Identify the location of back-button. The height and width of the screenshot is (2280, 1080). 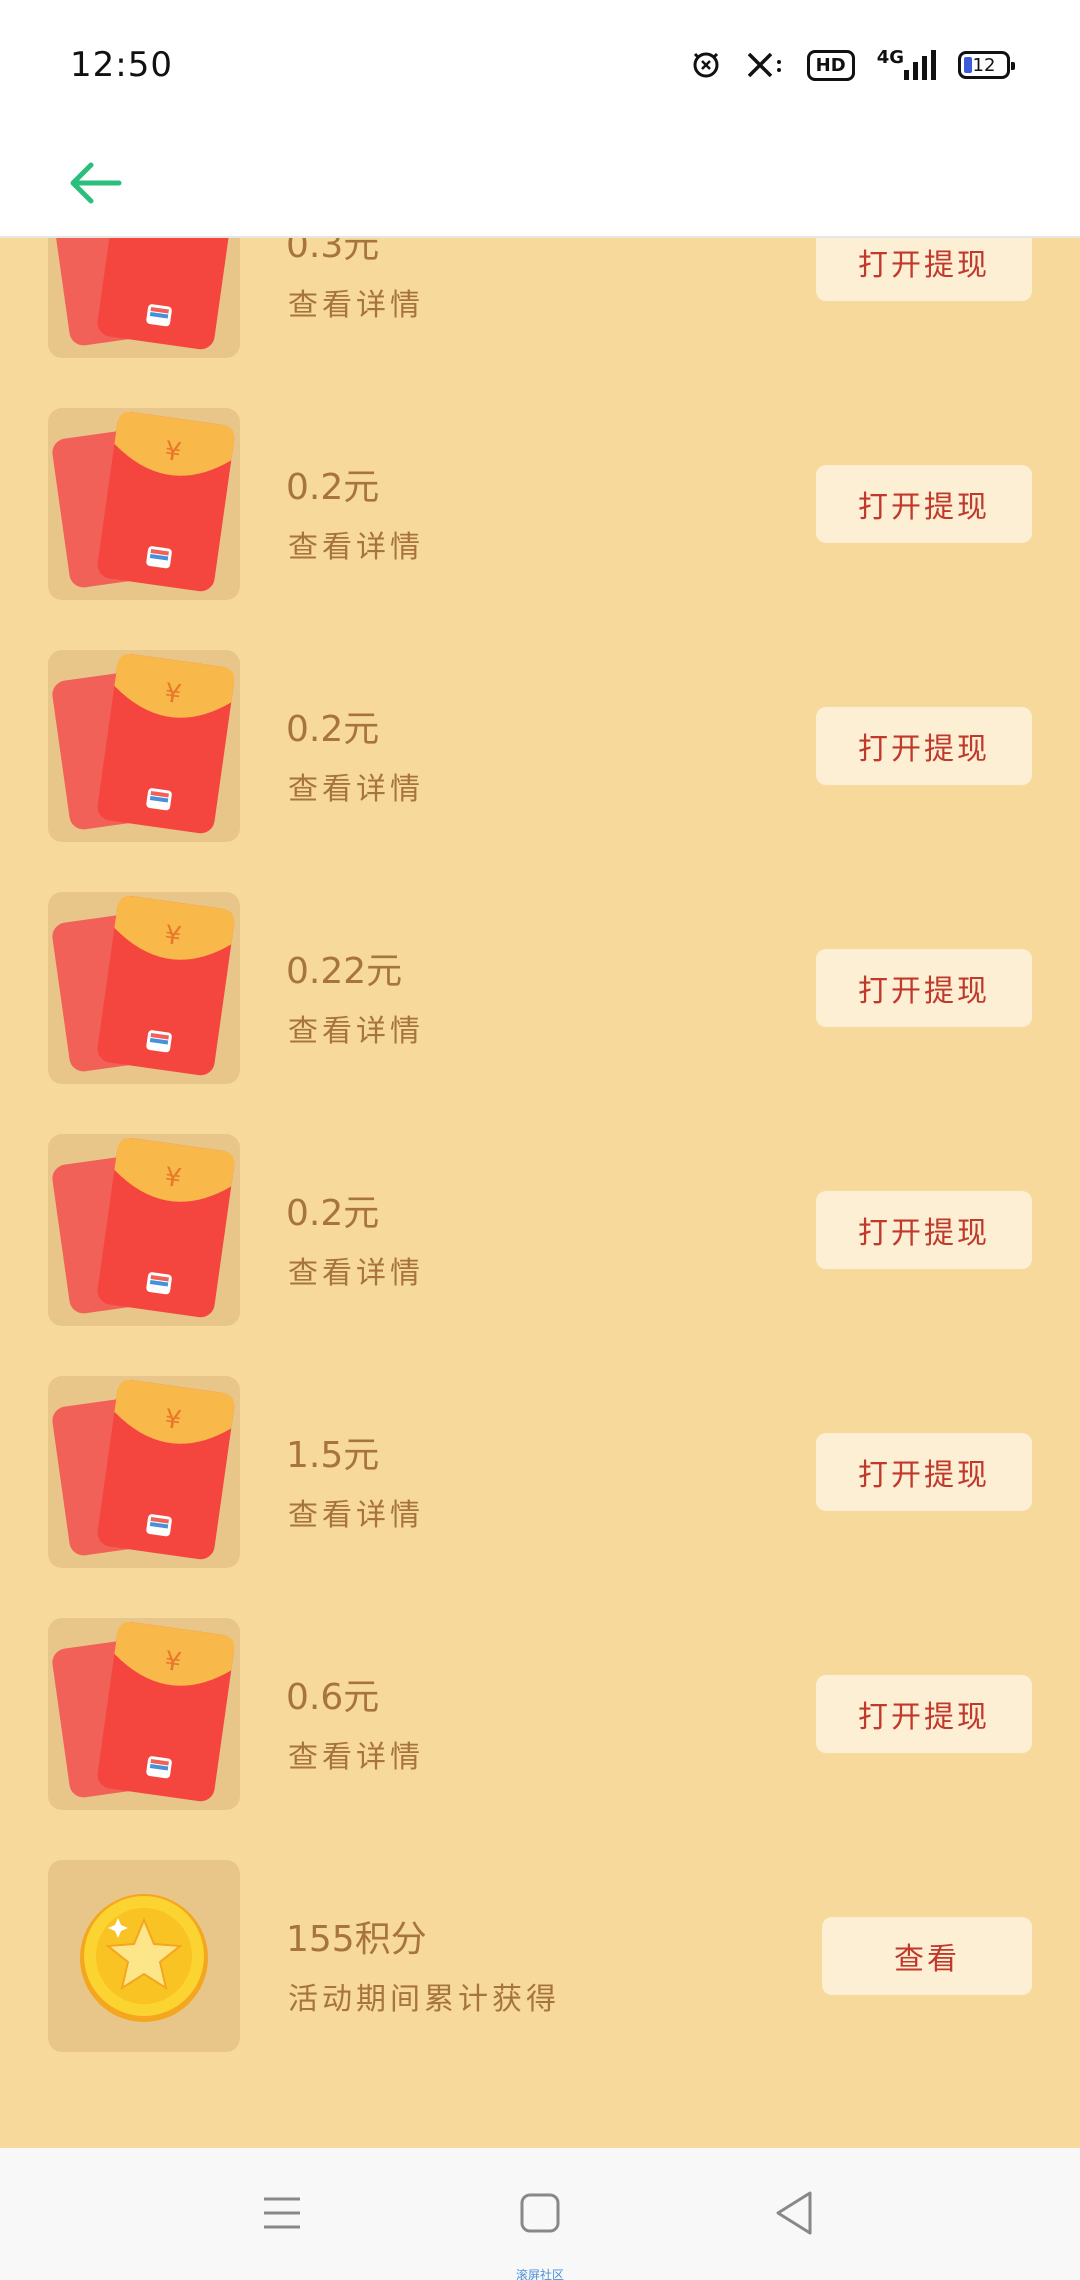
(95, 183).